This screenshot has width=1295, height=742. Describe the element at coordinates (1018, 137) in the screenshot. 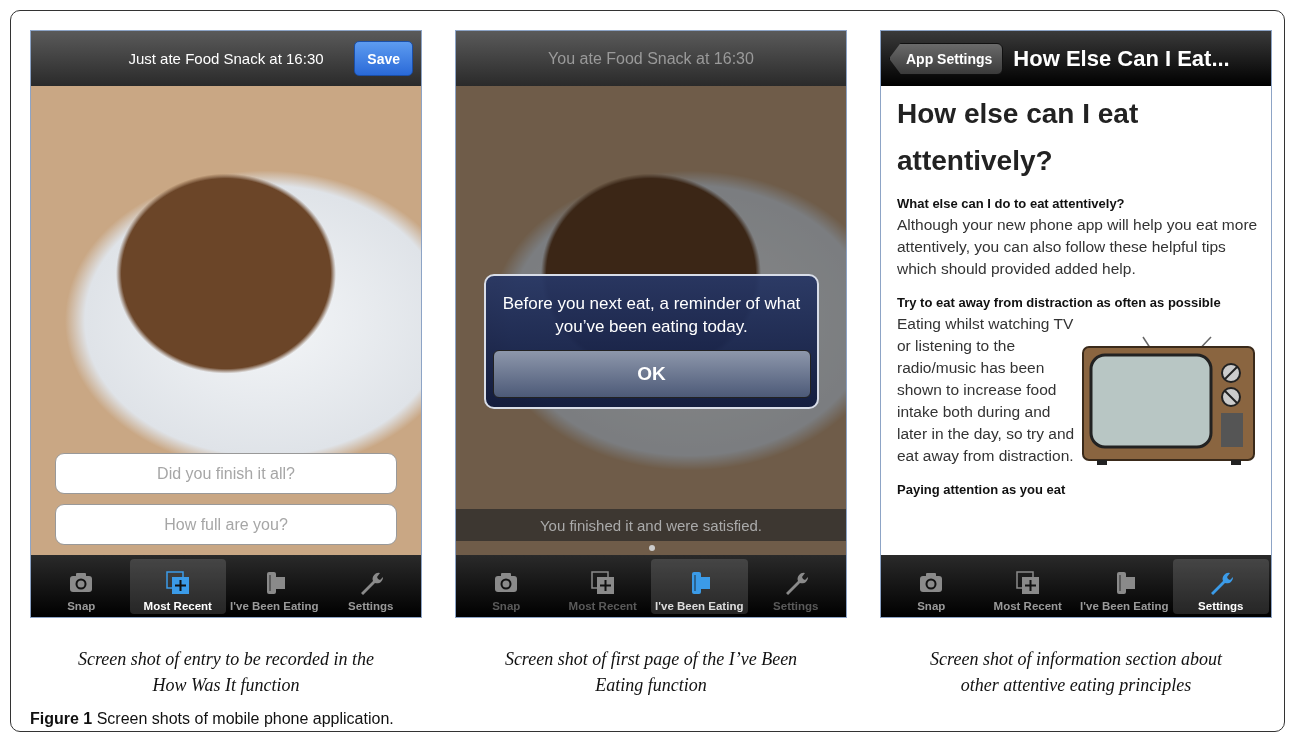

I see `article-heading: How else can I eat attentively?` at that location.